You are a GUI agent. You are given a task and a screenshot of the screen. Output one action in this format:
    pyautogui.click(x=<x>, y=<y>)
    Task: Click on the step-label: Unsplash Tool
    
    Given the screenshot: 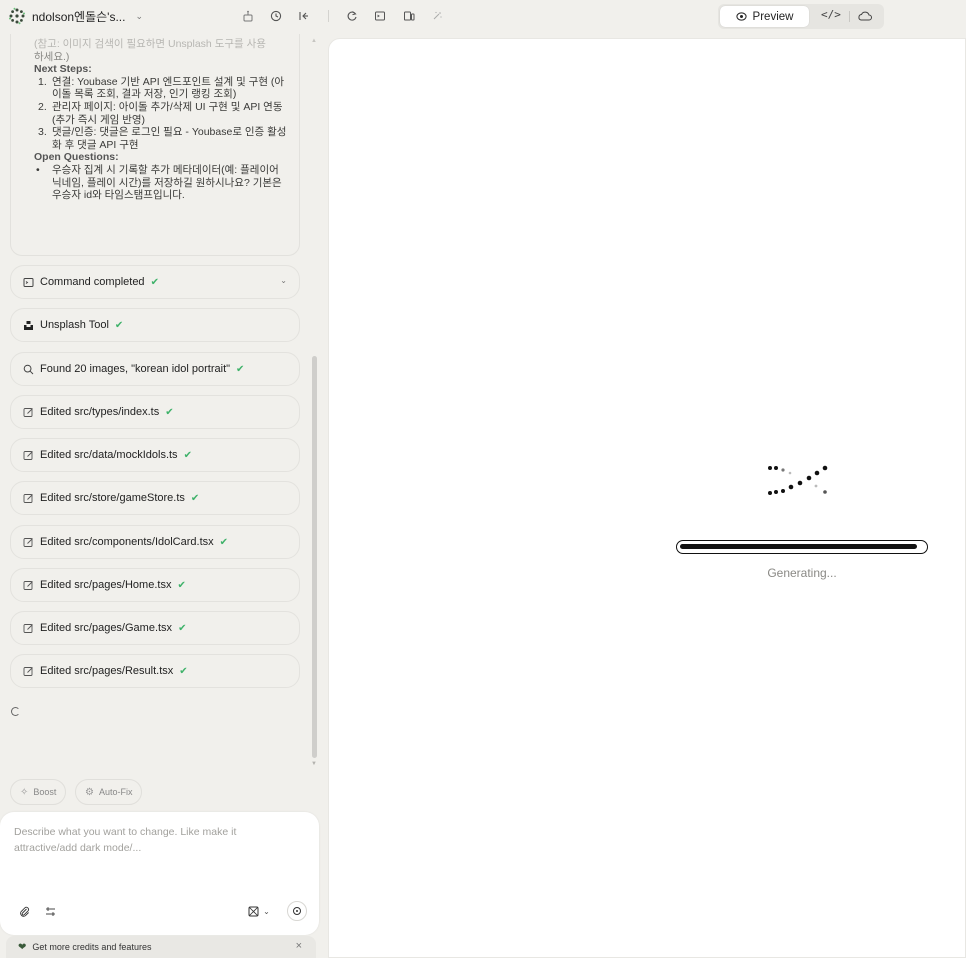 What is the action you would take?
    pyautogui.click(x=74, y=325)
    